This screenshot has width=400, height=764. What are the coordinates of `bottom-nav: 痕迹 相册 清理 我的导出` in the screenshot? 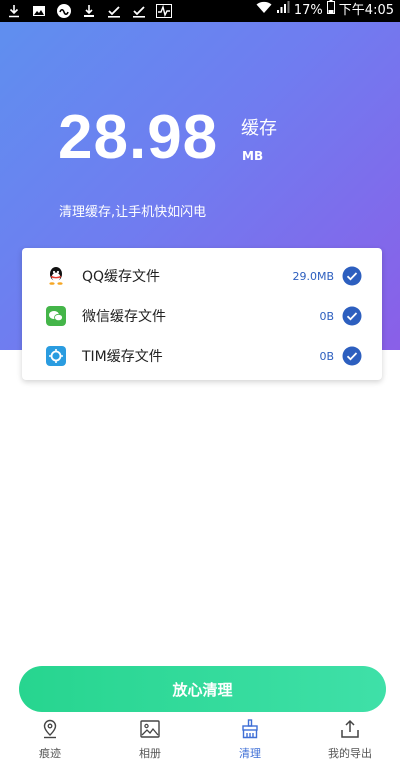 It's located at (200, 740).